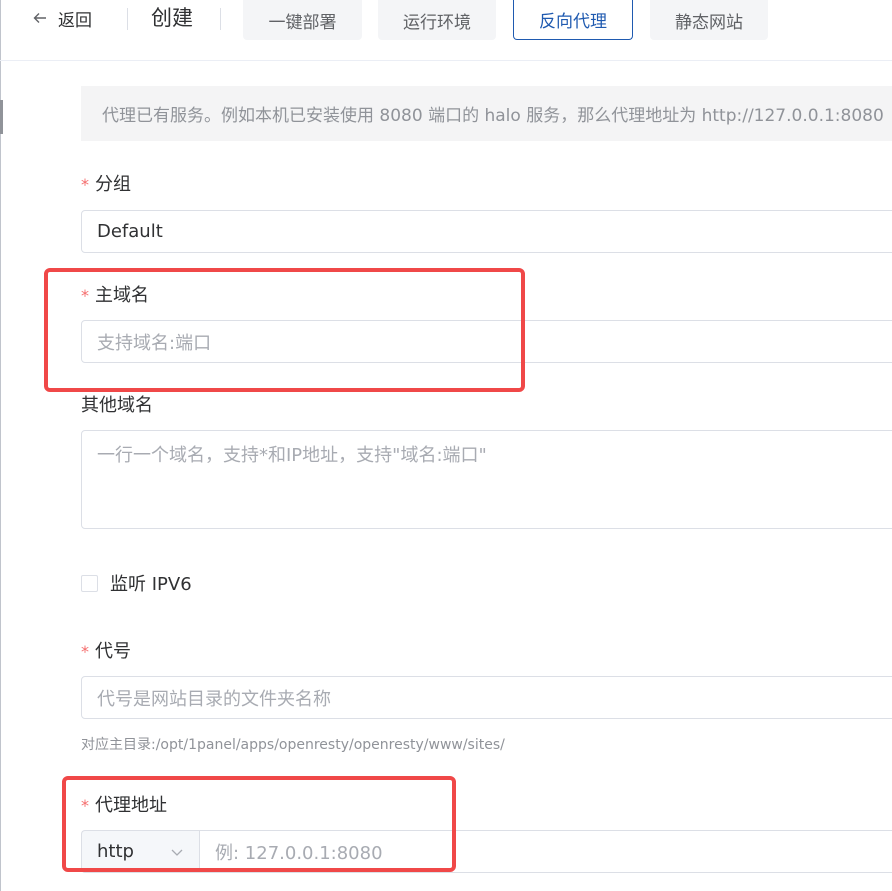 The image size is (892, 891). Describe the element at coordinates (172, 18) in the screenshot. I see `page-title: 创建` at that location.